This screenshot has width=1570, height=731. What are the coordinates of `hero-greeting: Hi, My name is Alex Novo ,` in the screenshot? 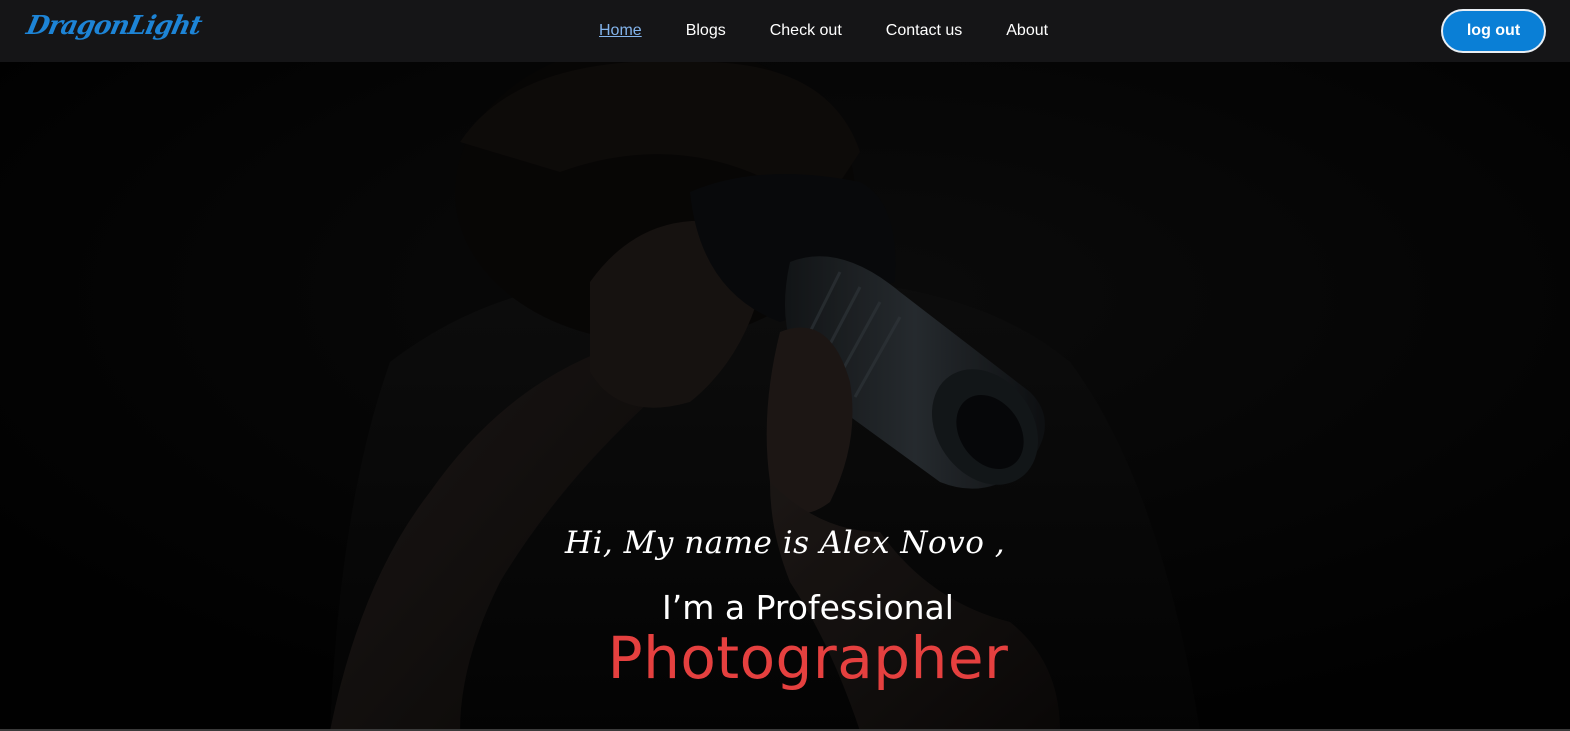 It's located at (785, 543).